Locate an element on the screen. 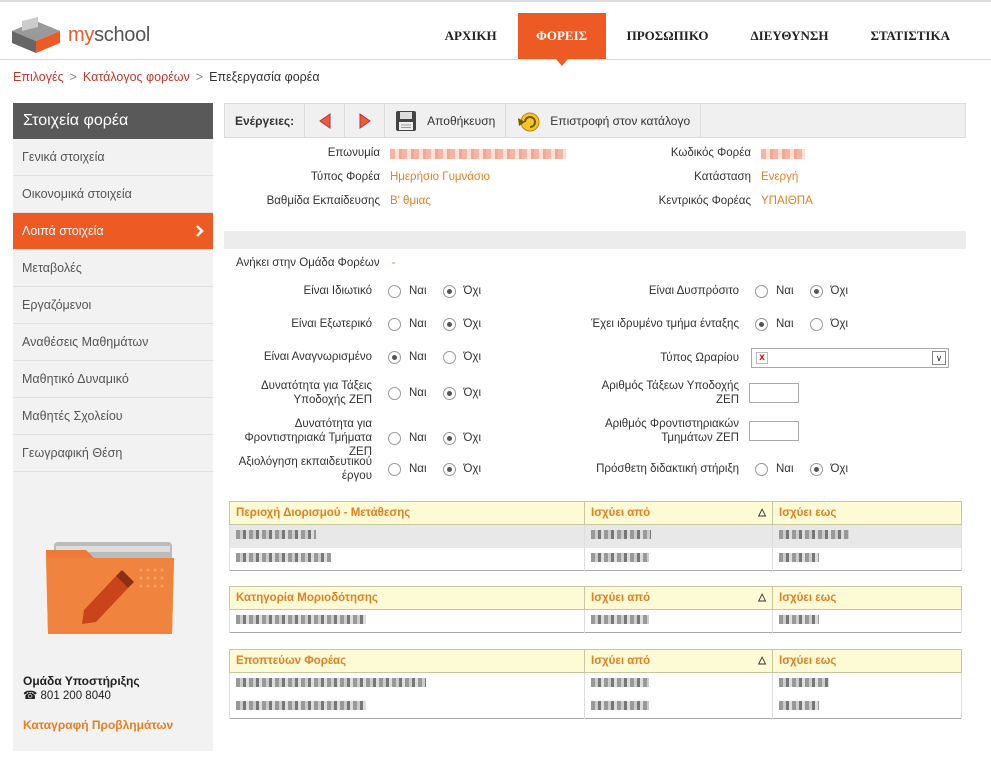  clear-icon: x is located at coordinates (762, 358).